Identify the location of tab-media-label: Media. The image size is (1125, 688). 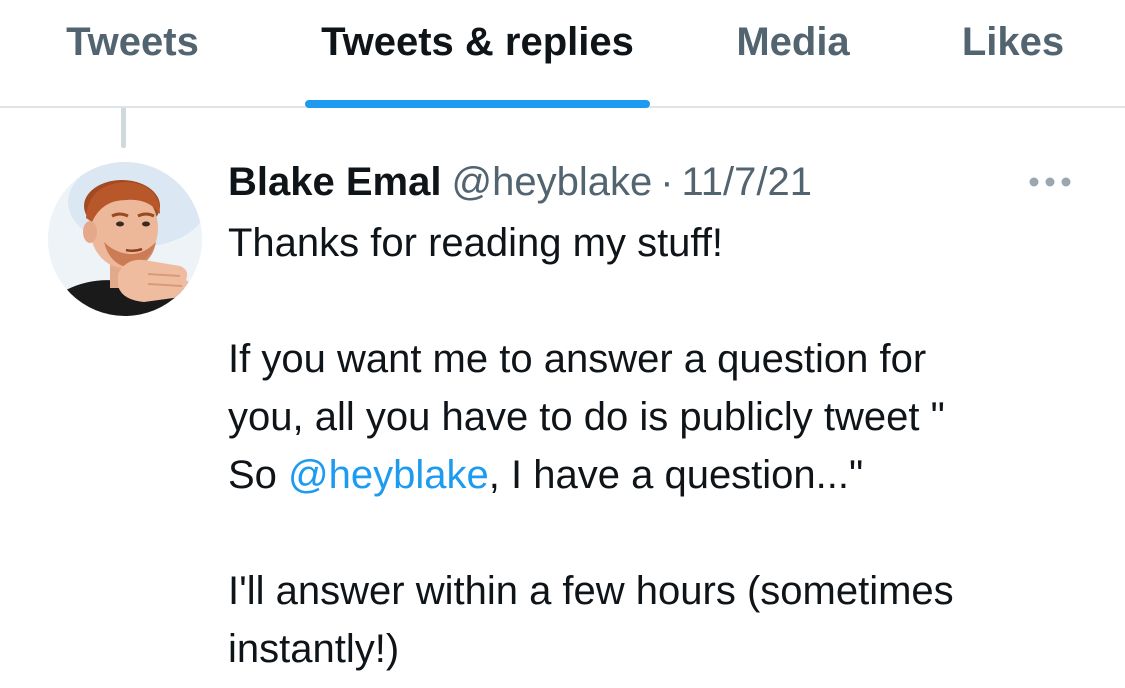
(793, 42).